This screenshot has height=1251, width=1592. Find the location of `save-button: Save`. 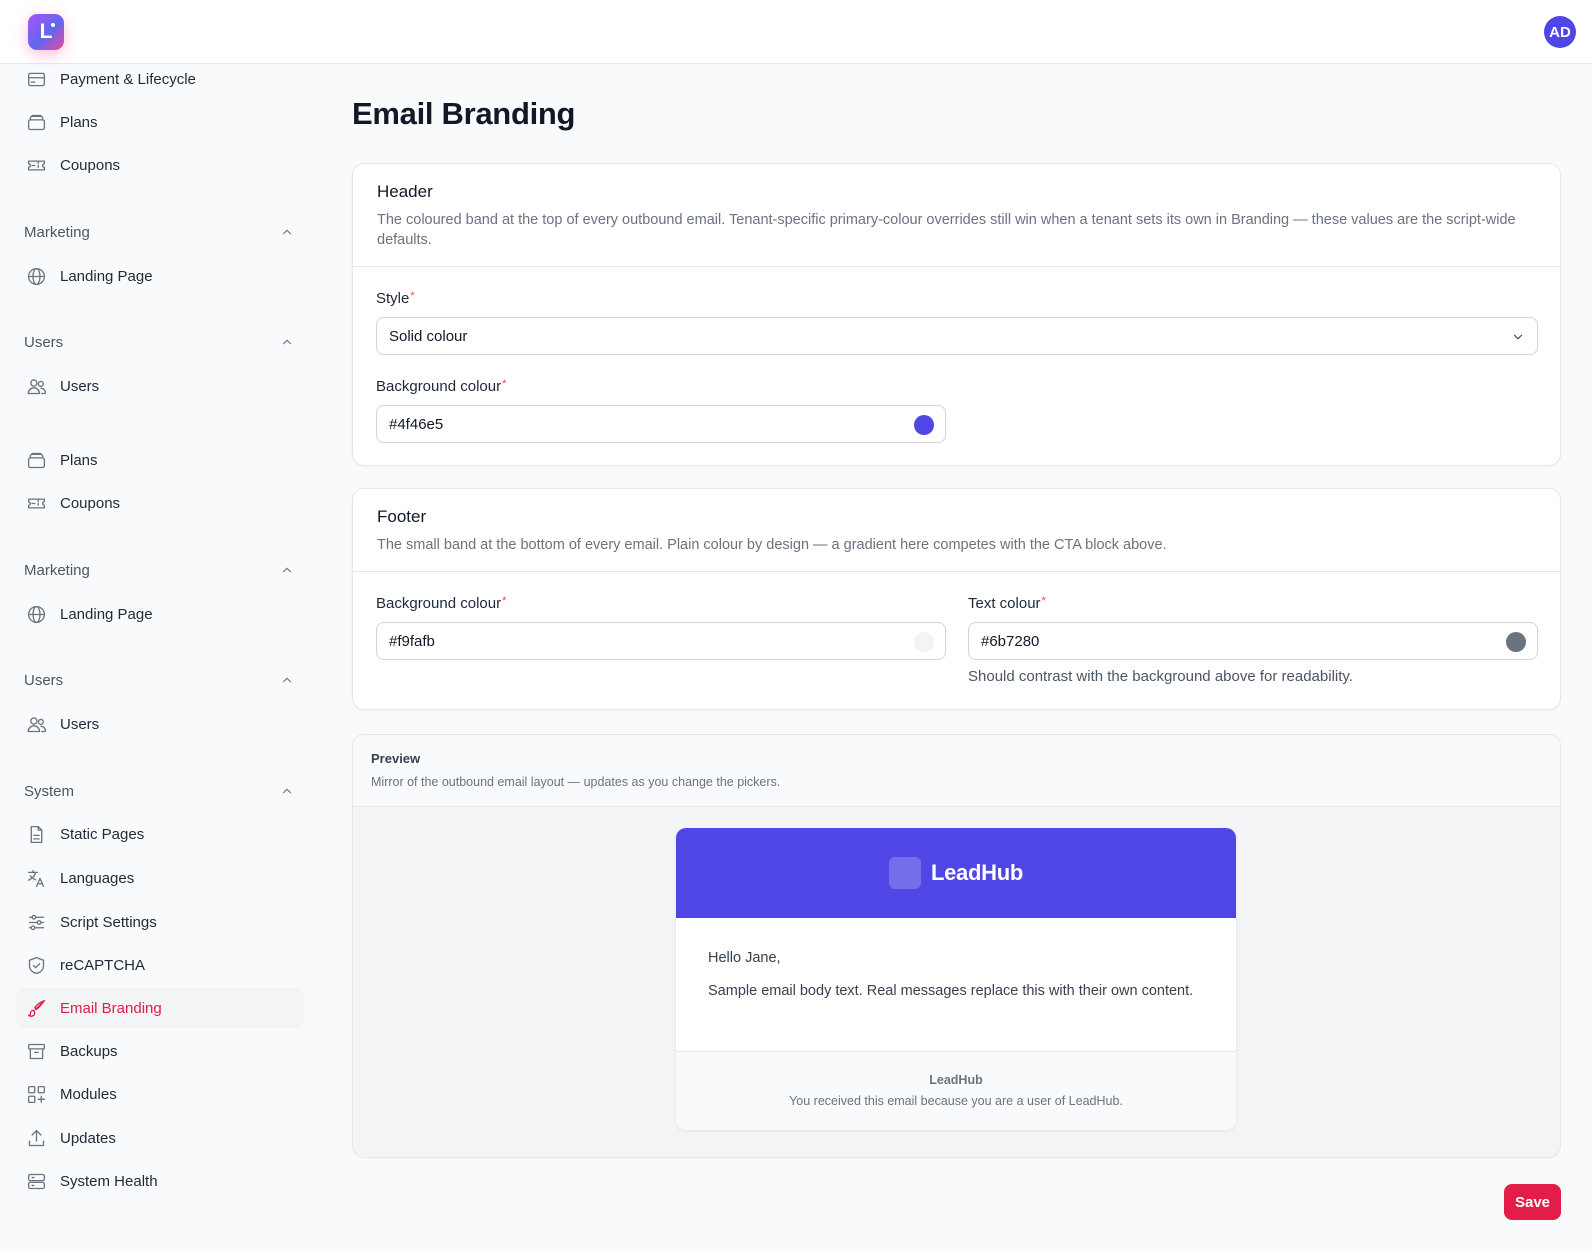

save-button: Save is located at coordinates (1532, 1202).